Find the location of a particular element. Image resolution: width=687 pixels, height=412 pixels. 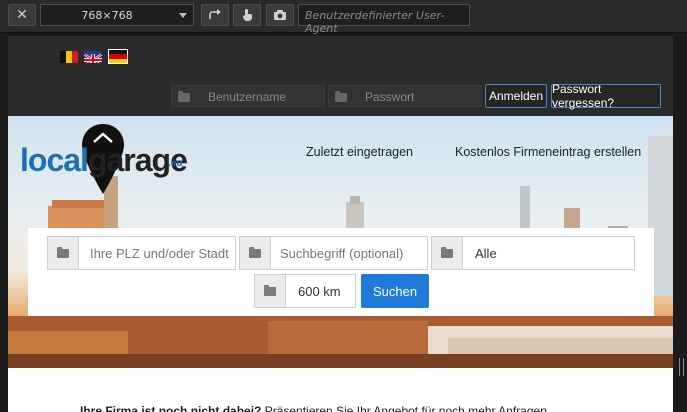

category-select: Alle is located at coordinates (533, 253).